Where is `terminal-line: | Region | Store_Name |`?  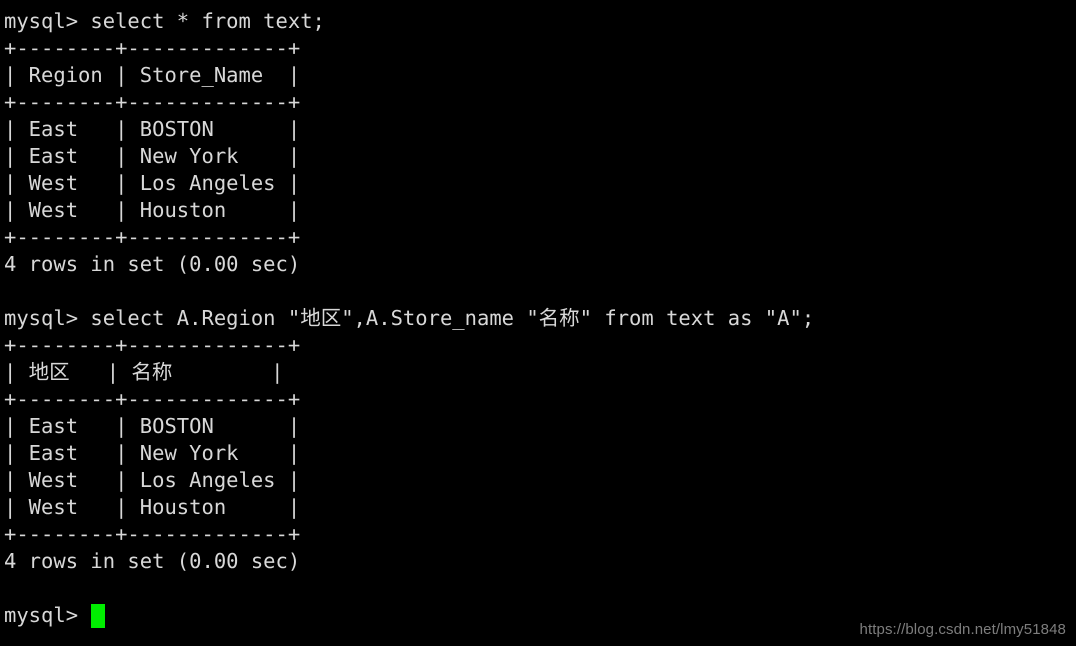 terminal-line: | Region | Store_Name | is located at coordinates (152, 75).